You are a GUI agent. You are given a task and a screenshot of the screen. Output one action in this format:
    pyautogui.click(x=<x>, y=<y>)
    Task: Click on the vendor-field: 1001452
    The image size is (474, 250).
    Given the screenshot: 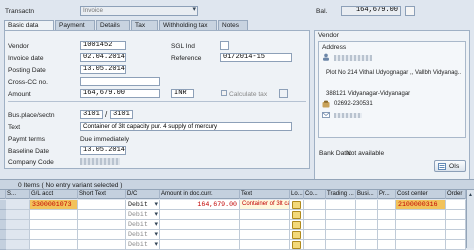 What is the action you would take?
    pyautogui.click(x=103, y=45)
    